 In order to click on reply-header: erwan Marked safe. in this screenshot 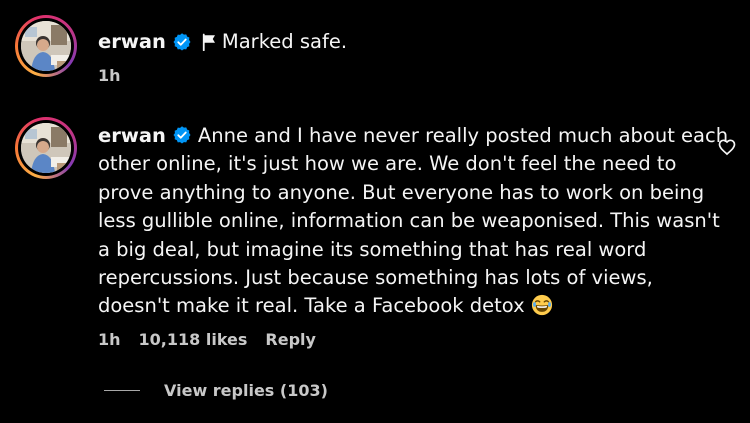, I will do `click(222, 41)`.